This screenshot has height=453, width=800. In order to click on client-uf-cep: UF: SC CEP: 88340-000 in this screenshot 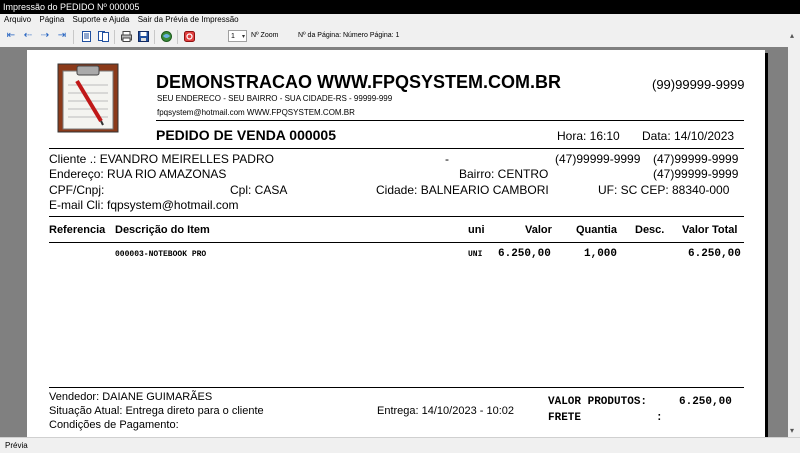, I will do `click(664, 190)`.